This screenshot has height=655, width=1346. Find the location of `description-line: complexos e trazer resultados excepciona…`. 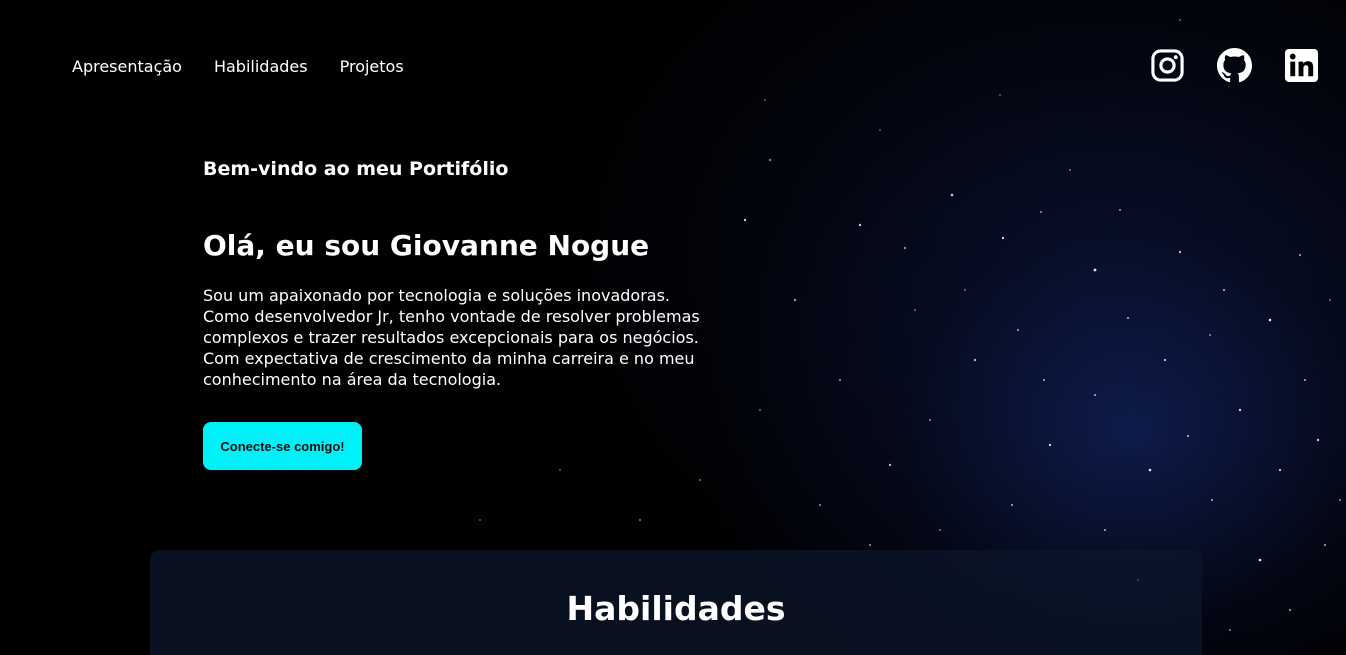

description-line: complexos e trazer resultados excepciona… is located at coordinates (451, 337).